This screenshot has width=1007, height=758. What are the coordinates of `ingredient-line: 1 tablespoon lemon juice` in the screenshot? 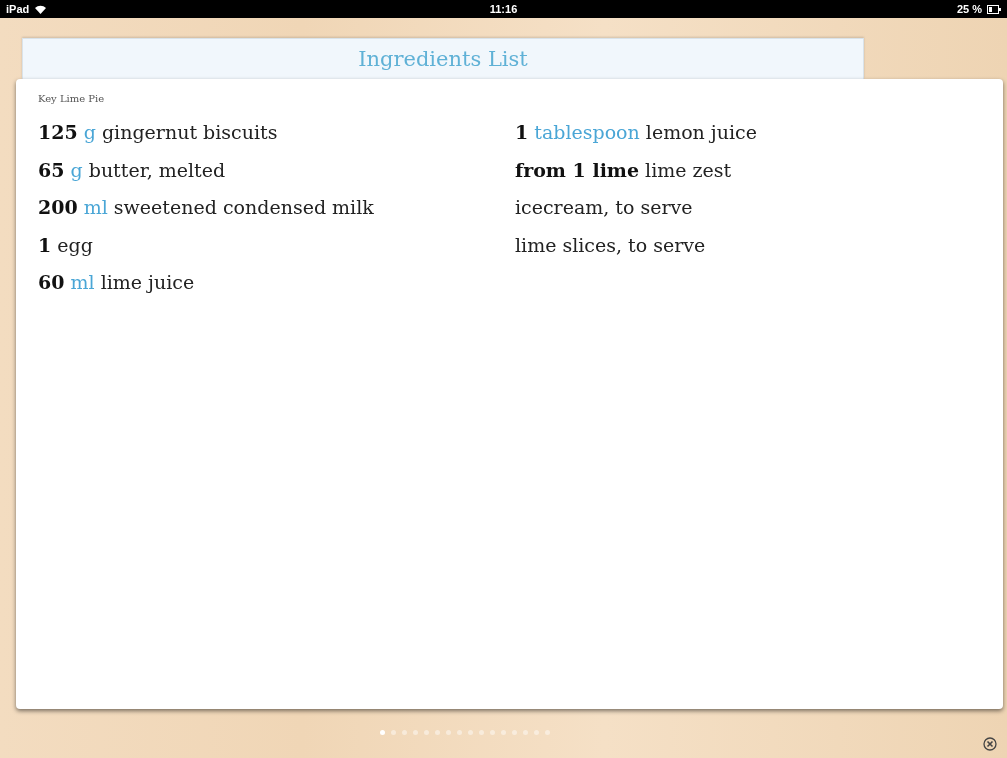 It's located at (636, 132).